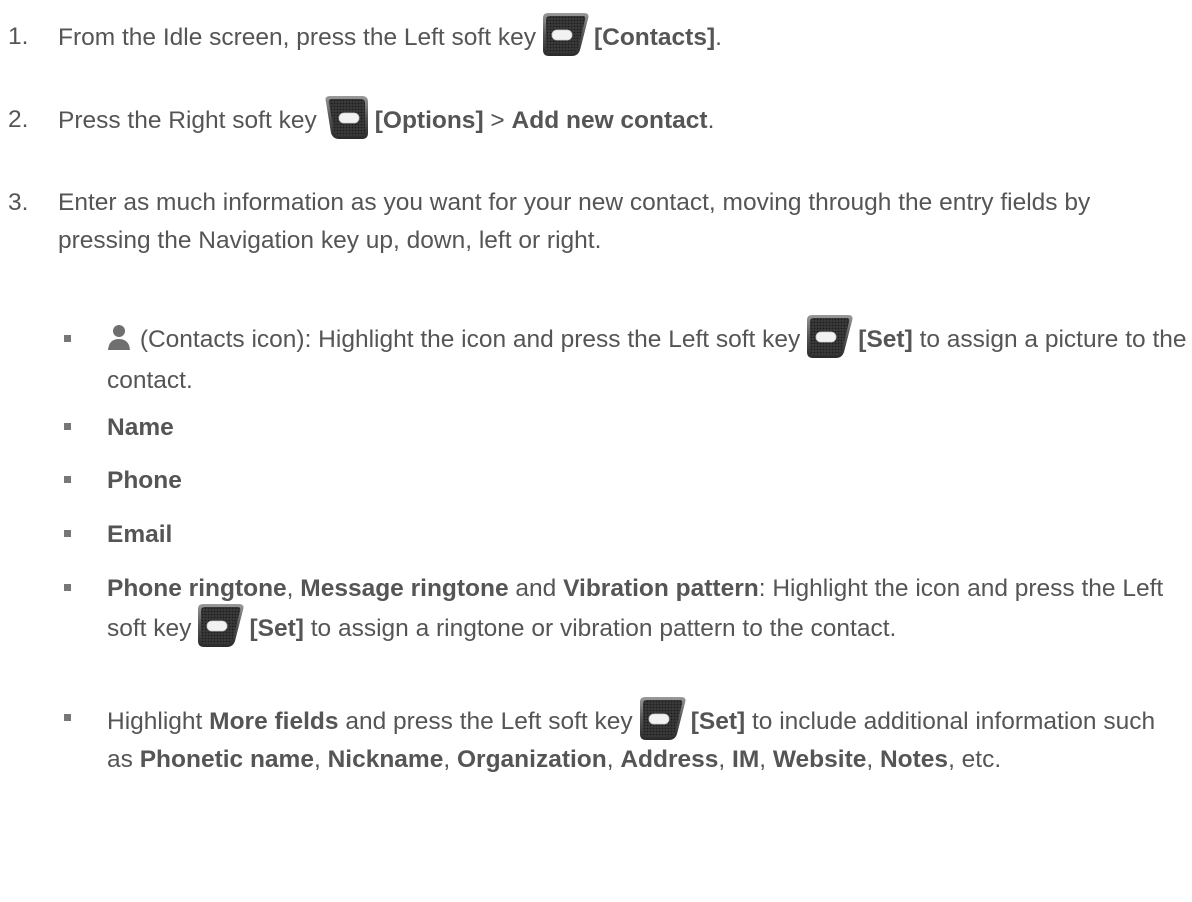  Describe the element at coordinates (226, 759) in the screenshot. I see `field-phonetic-name: Phonetic name` at that location.